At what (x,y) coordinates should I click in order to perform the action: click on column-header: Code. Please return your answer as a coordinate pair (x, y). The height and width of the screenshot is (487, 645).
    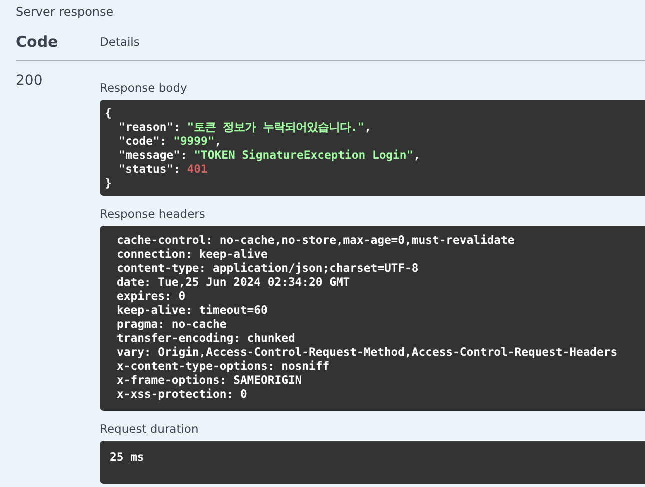
    Looking at the image, I should click on (38, 42).